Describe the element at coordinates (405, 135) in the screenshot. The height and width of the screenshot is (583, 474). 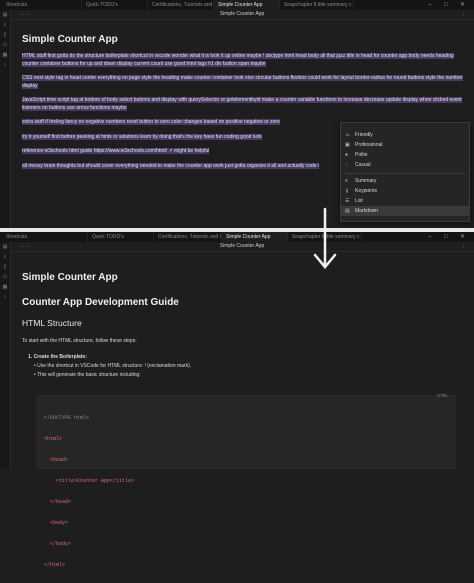
I see `menu-item-friendly: ☺ Friendly` at that location.